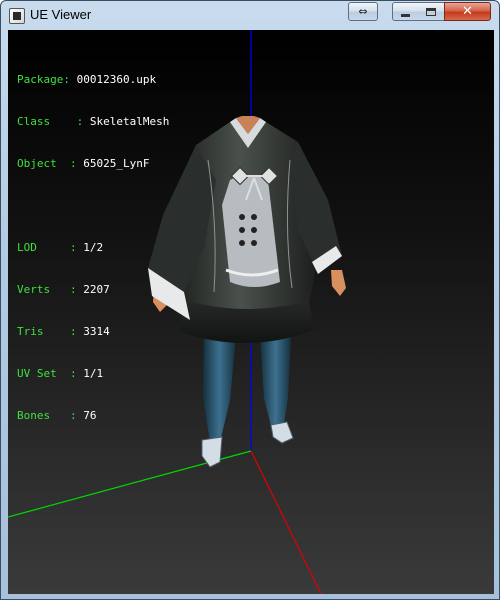 This screenshot has height=600, width=500. I want to click on info-row-tris: Tris : 3314, so click(93, 332).